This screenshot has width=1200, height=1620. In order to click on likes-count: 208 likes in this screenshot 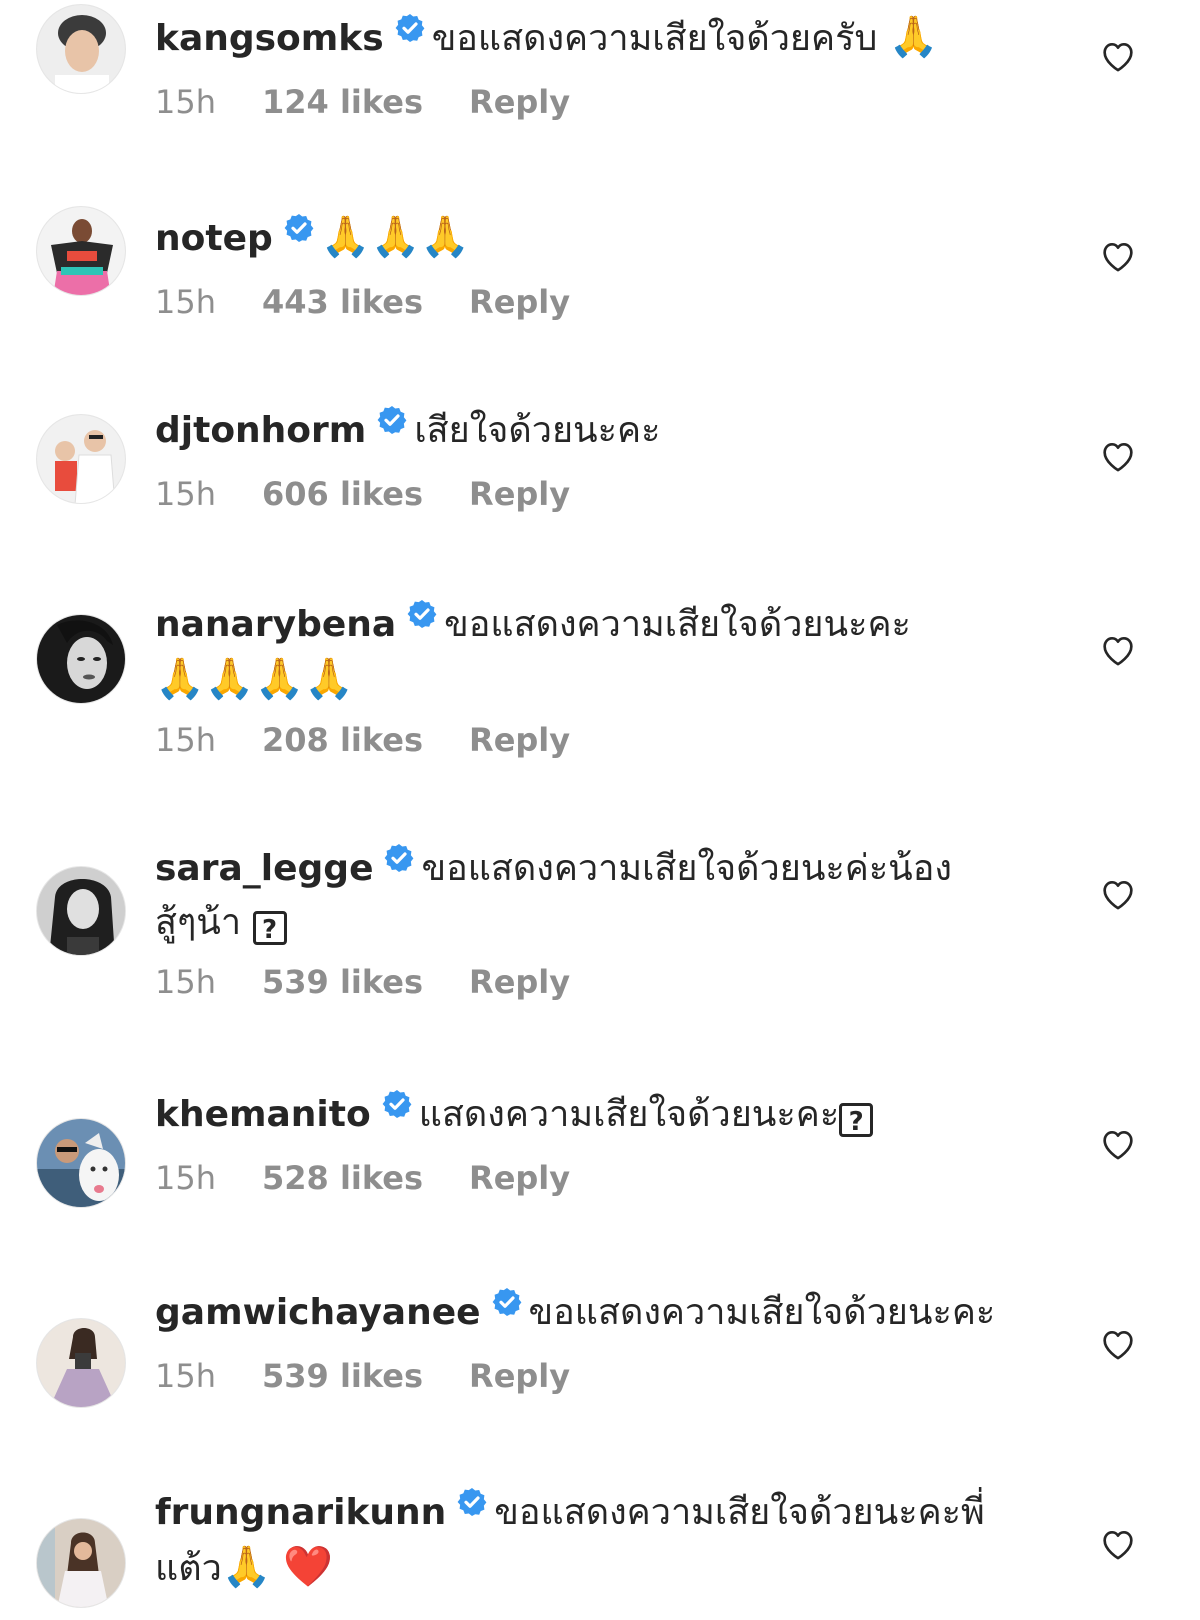, I will do `click(342, 740)`.